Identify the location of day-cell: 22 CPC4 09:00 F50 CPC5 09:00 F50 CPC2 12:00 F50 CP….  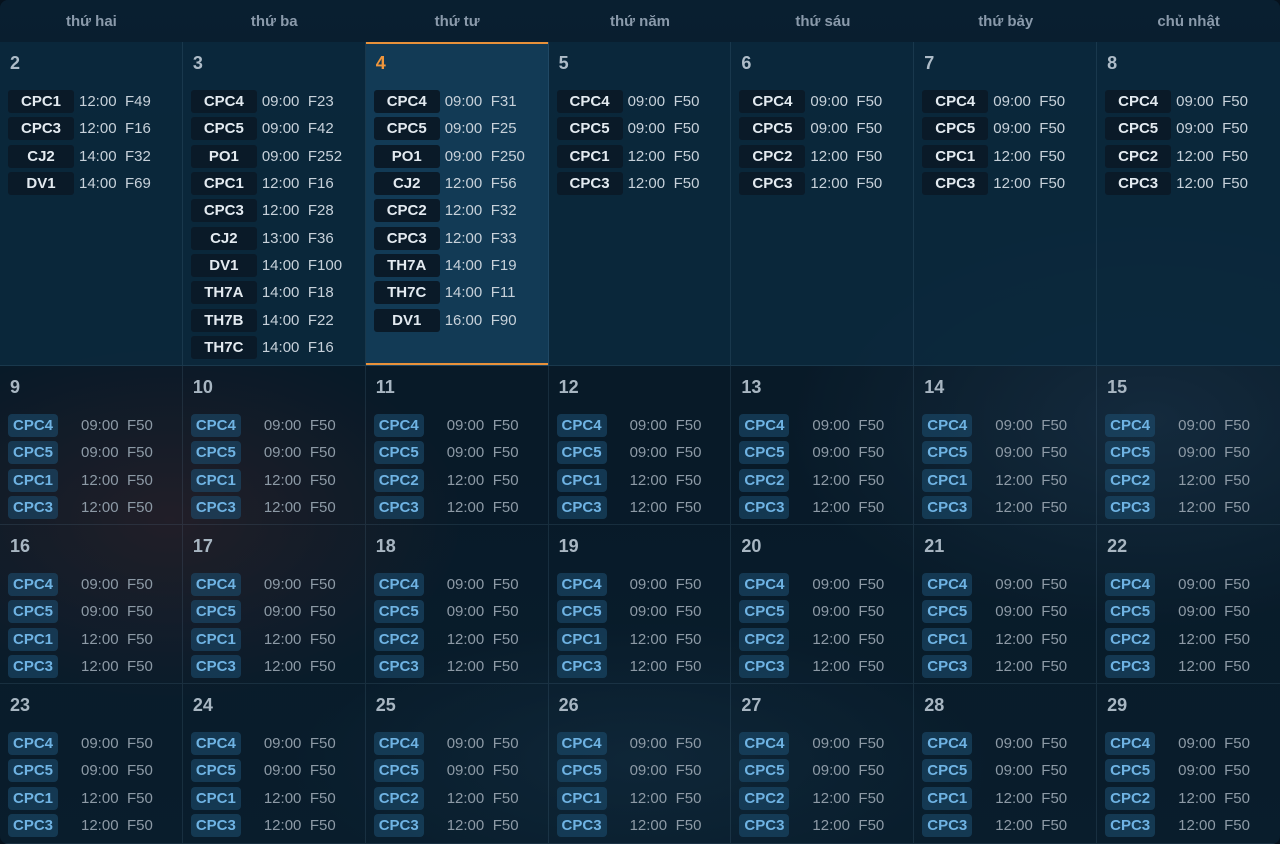
(1188, 604).